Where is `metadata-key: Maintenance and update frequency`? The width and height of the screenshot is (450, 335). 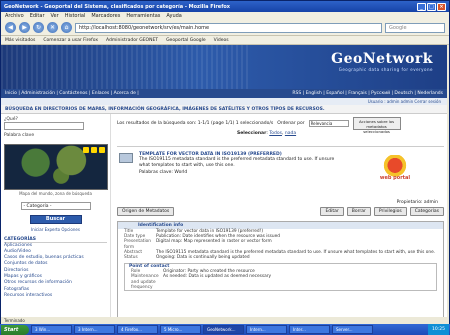
metadata-key: Maintenance and update frequency is located at coordinates (145, 282).